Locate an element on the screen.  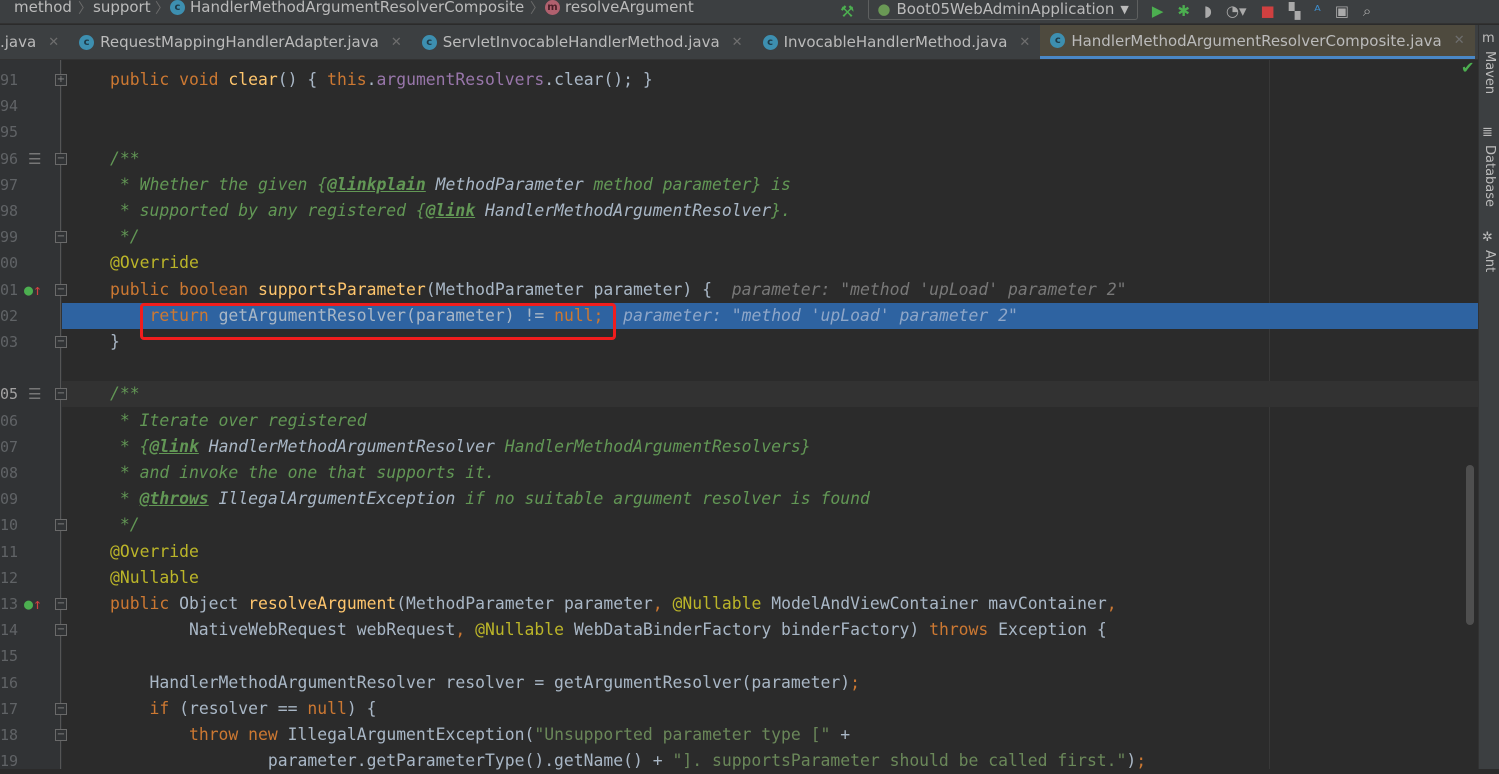
debug-icon: ✱ is located at coordinates (1183, 11).